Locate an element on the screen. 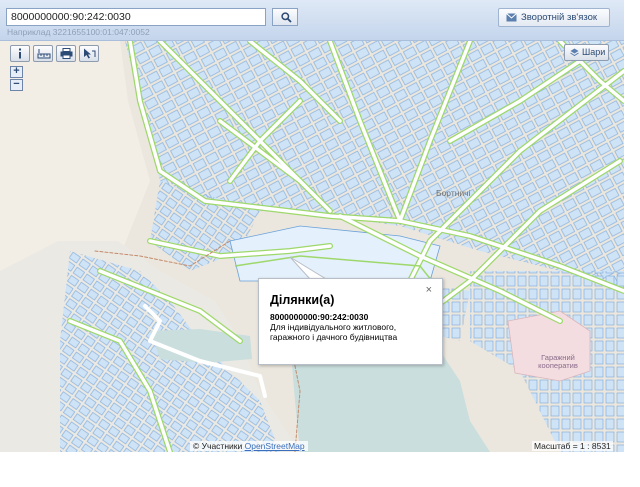 The width and height of the screenshot is (640, 487). map-scale: Масштаб = 1 : 8531 is located at coordinates (572, 446).